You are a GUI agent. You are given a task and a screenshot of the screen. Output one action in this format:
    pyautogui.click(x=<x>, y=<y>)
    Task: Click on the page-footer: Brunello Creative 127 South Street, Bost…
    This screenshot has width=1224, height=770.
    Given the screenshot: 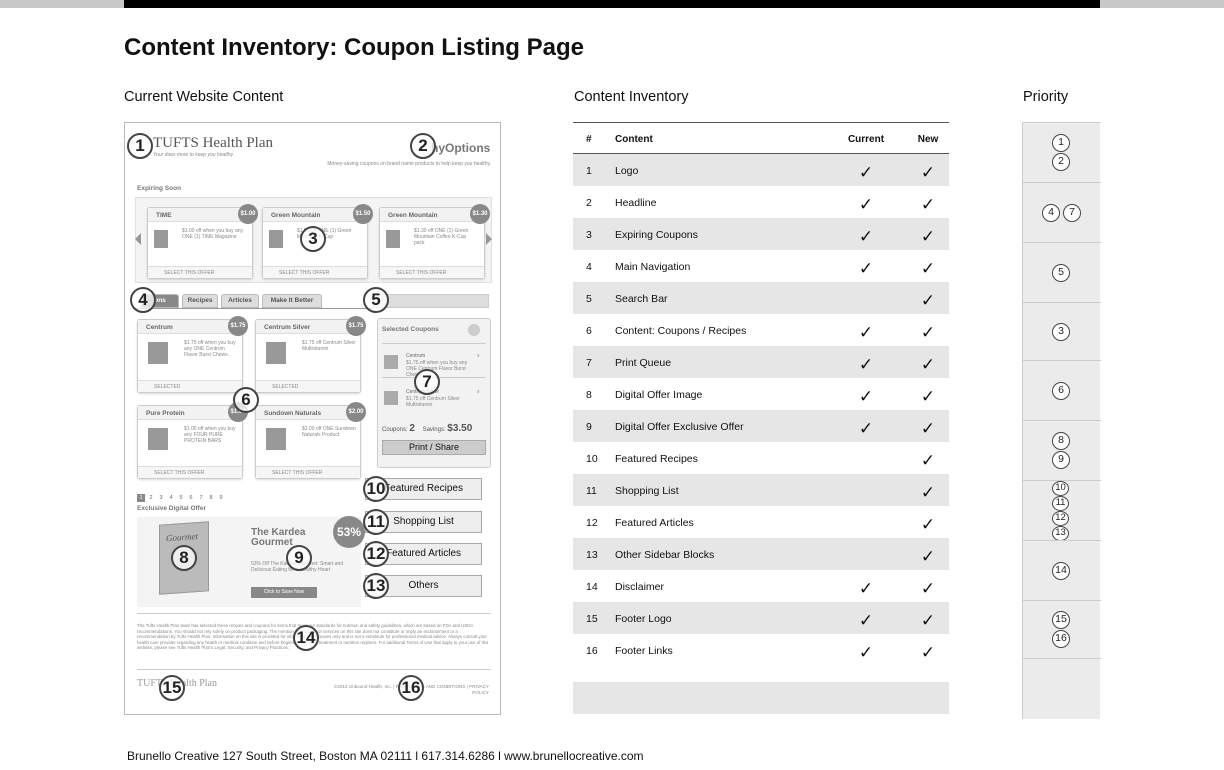 What is the action you would take?
    pyautogui.click(x=385, y=756)
    